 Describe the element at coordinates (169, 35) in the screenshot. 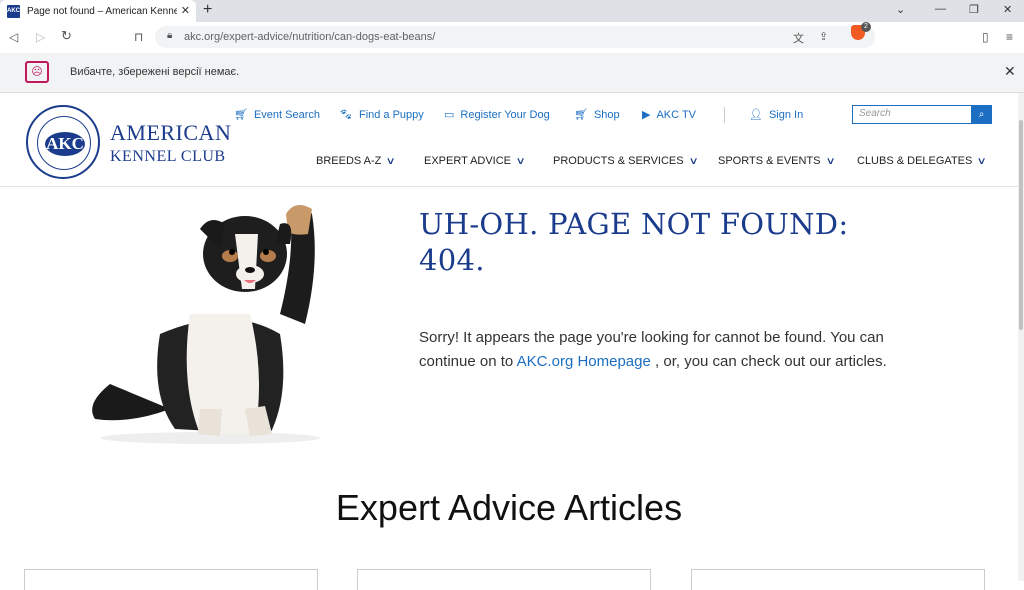

I see `lock-icon: 🔒︎` at that location.